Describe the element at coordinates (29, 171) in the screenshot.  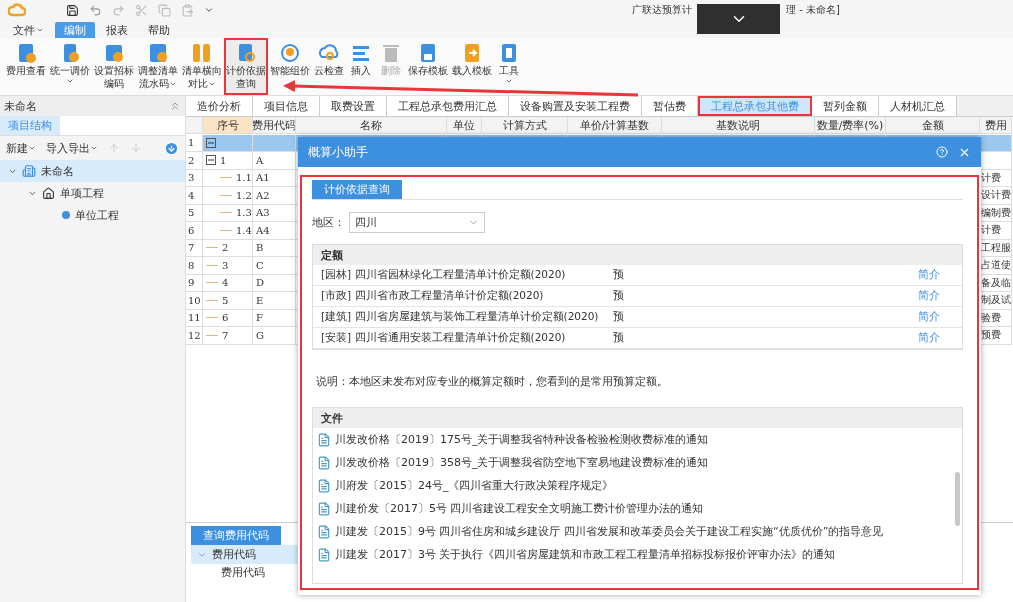
I see `building-icon` at that location.